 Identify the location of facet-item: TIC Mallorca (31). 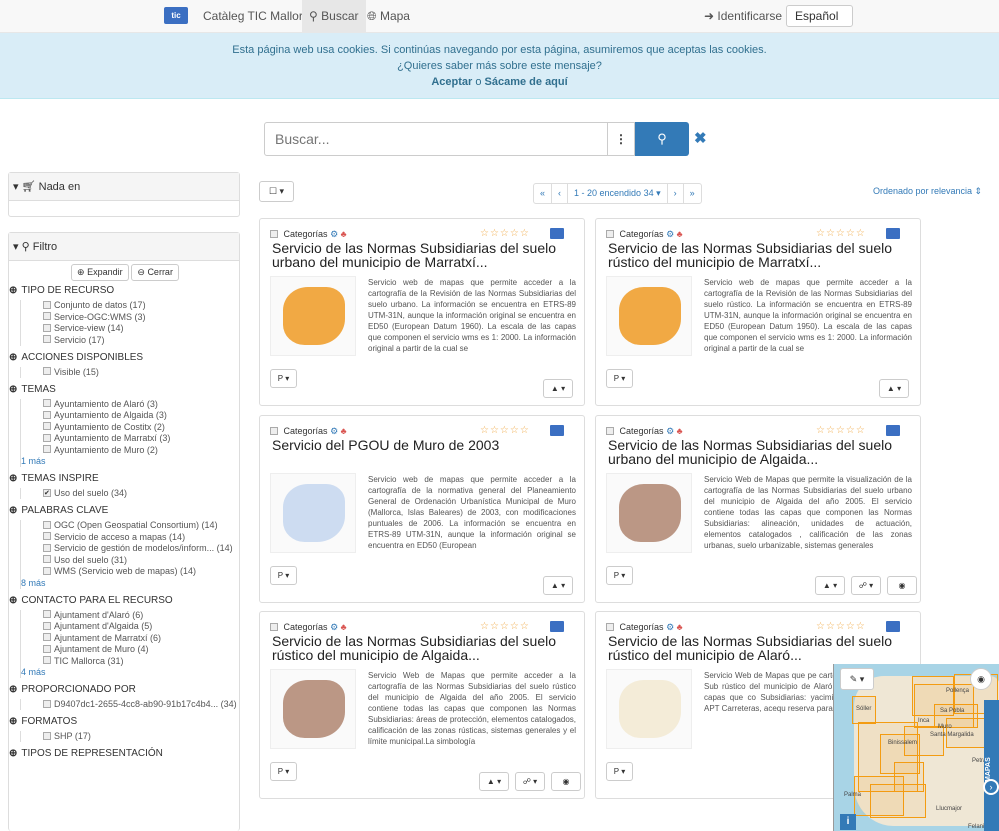
(142, 661).